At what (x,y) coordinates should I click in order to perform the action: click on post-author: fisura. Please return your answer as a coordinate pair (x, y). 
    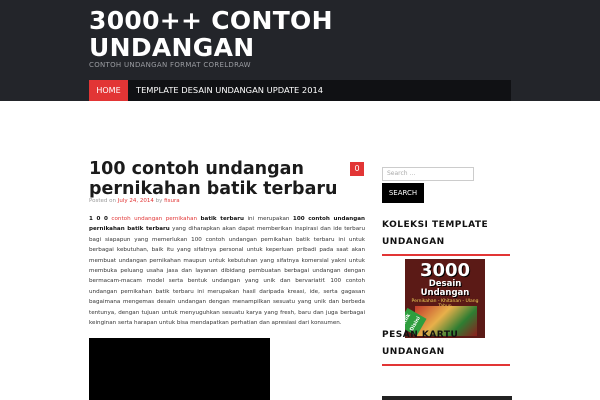
    Looking at the image, I should click on (171, 201).